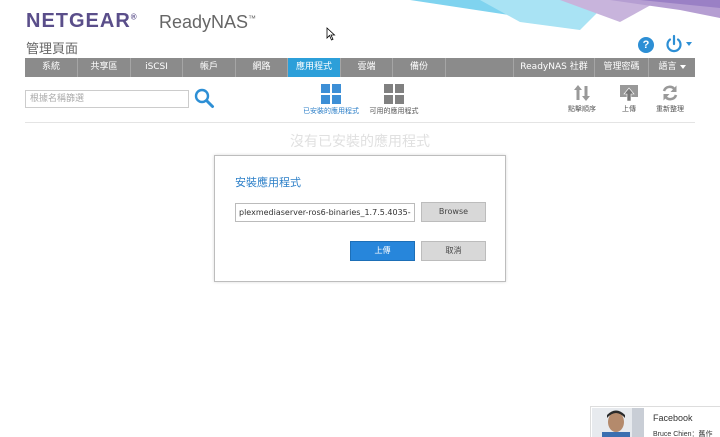 This screenshot has width=720, height=437. Describe the element at coordinates (107, 99) in the screenshot. I see `filter-input` at that location.